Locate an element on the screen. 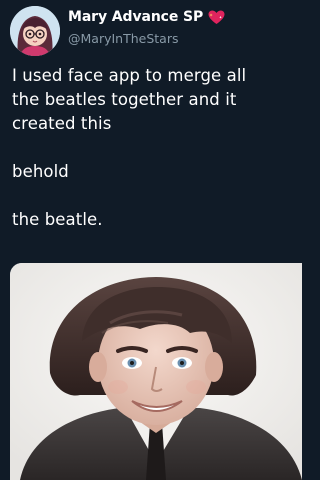 This screenshot has height=480, width=320. author-handle: @MaryInTheStars is located at coordinates (181, 38).